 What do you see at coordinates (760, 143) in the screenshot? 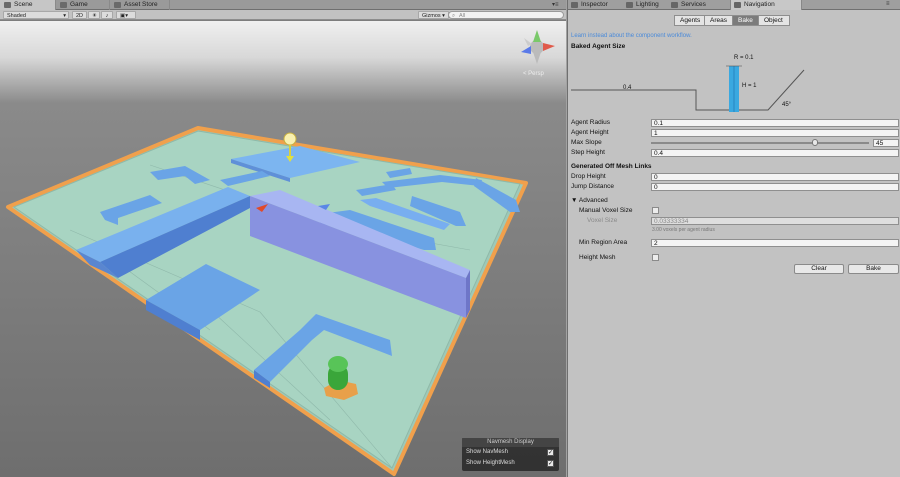
I see `max-slope-slider` at bounding box center [760, 143].